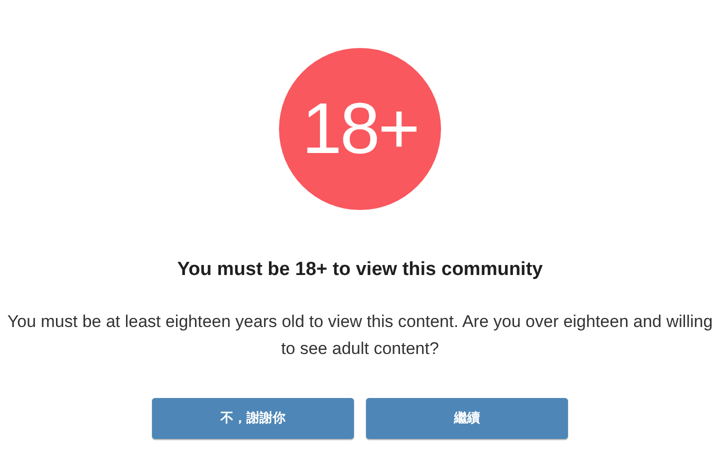 This screenshot has height=474, width=720. What do you see at coordinates (467, 418) in the screenshot?
I see `continue-button: 繼續` at bounding box center [467, 418].